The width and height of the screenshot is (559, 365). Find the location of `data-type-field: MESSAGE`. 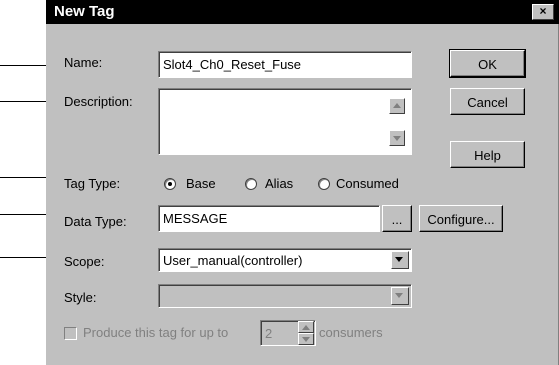

data-type-field: MESSAGE is located at coordinates (269, 218).